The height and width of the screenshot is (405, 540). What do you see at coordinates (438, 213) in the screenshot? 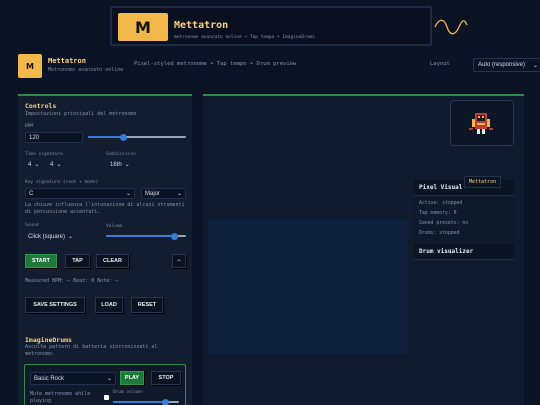
I see `status-tap-memory: Tap memory: 0` at bounding box center [438, 213].